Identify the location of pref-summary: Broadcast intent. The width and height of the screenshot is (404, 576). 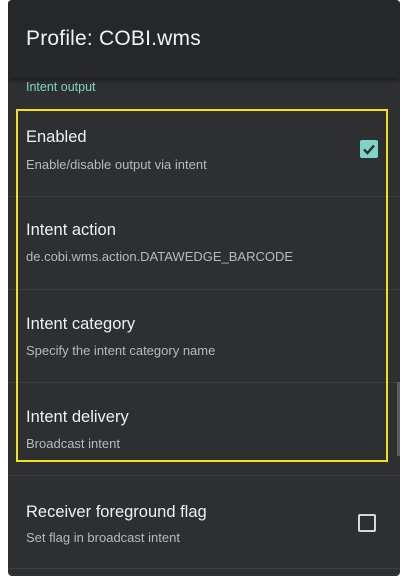
(73, 443).